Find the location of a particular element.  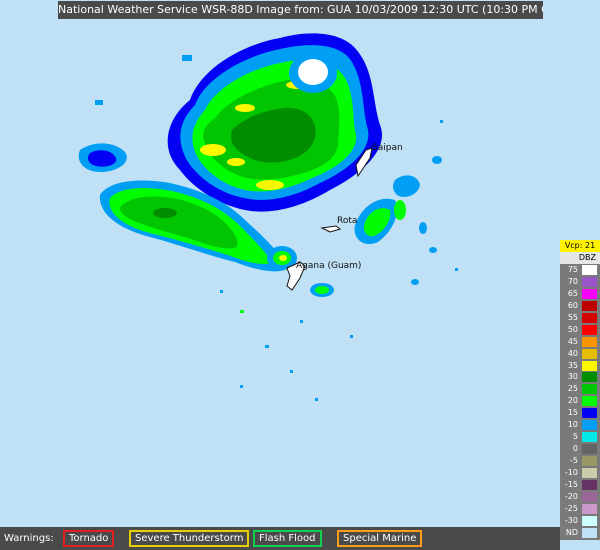

legend-row: 30 is located at coordinates (580, 377).